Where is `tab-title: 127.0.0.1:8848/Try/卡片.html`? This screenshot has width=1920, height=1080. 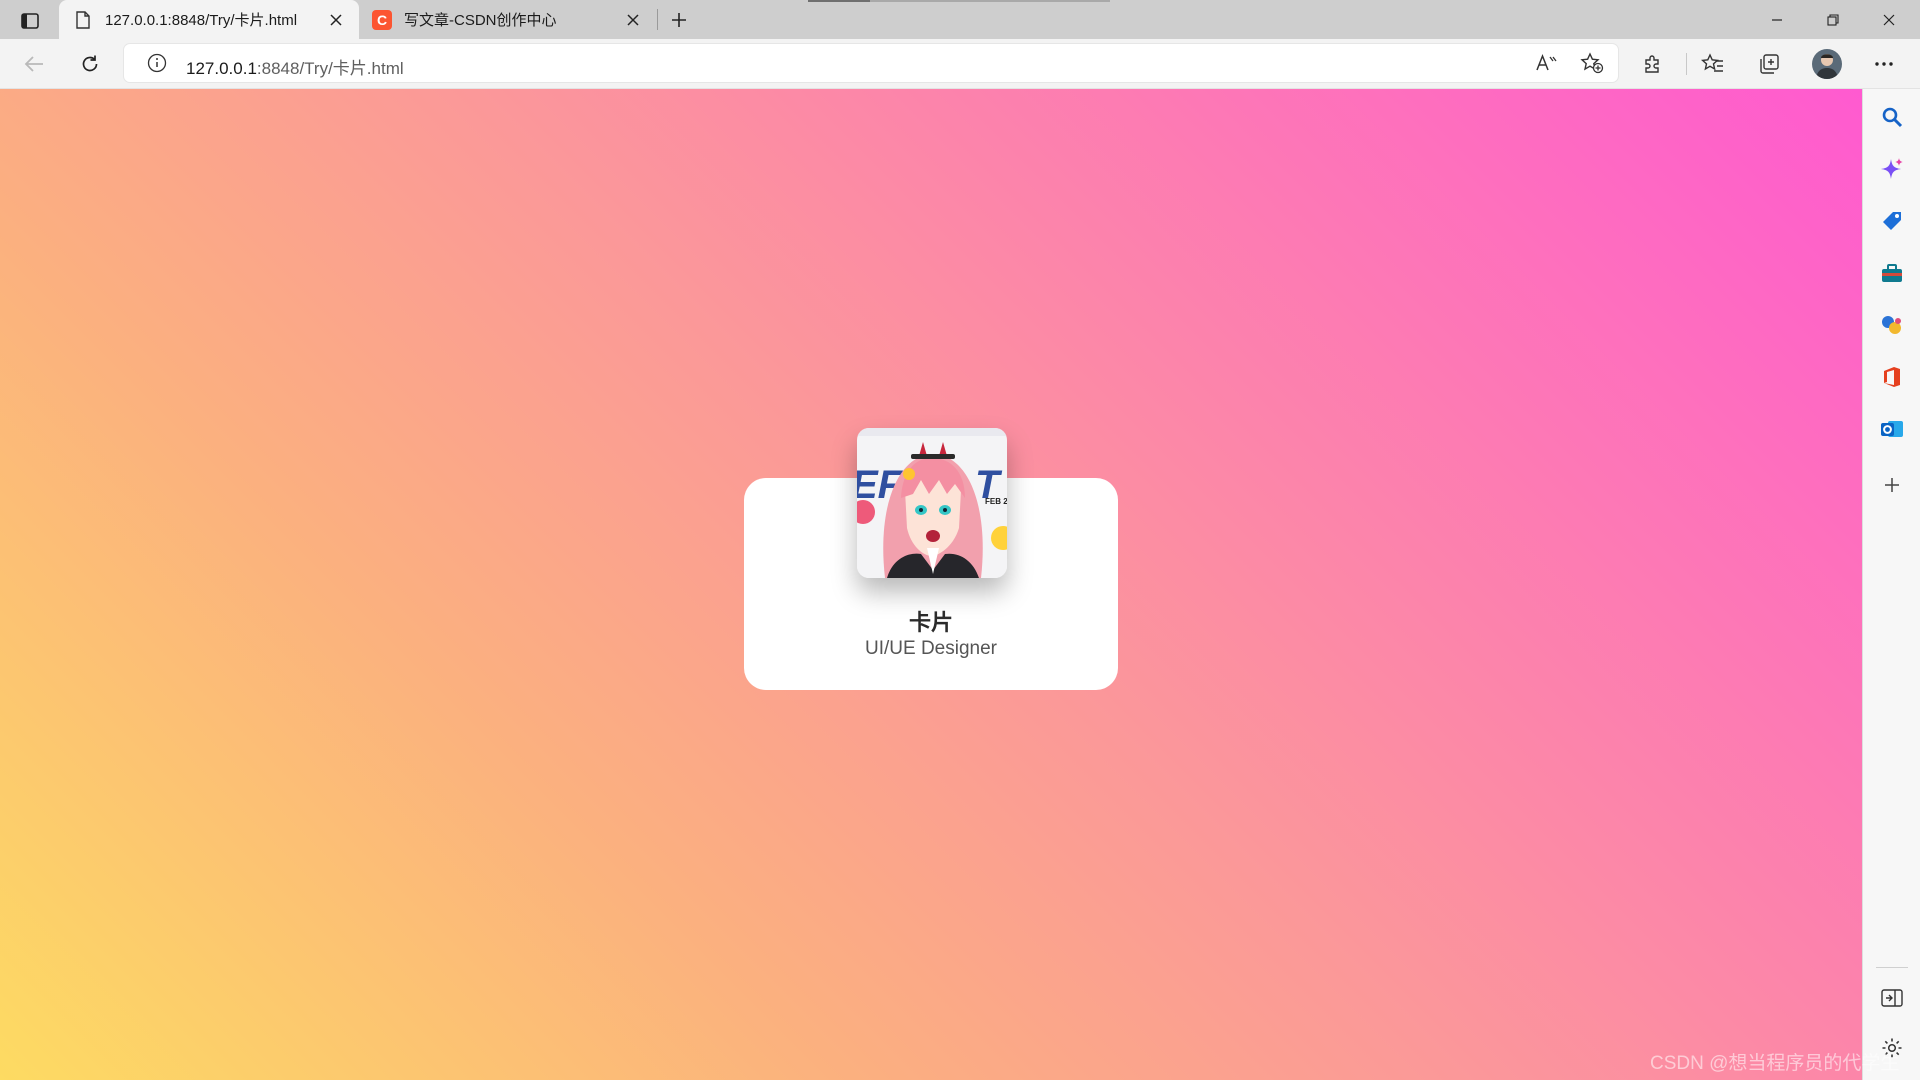
tab-title: 127.0.0.1:8848/Try/卡片.html is located at coordinates (201, 20).